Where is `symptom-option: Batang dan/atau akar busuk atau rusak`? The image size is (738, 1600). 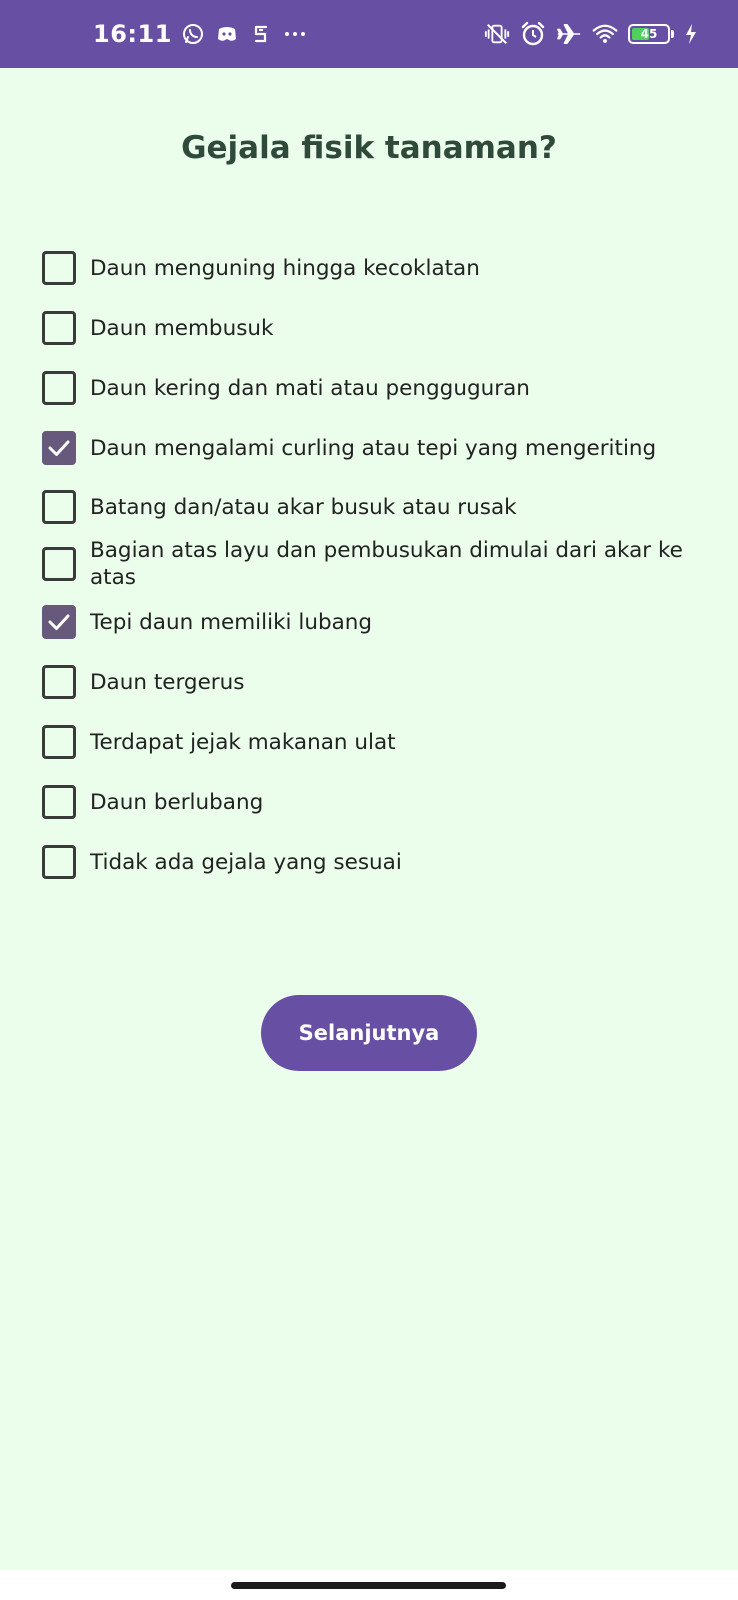
symptom-option: Batang dan/atau akar busuk atau rusak is located at coordinates (372, 507).